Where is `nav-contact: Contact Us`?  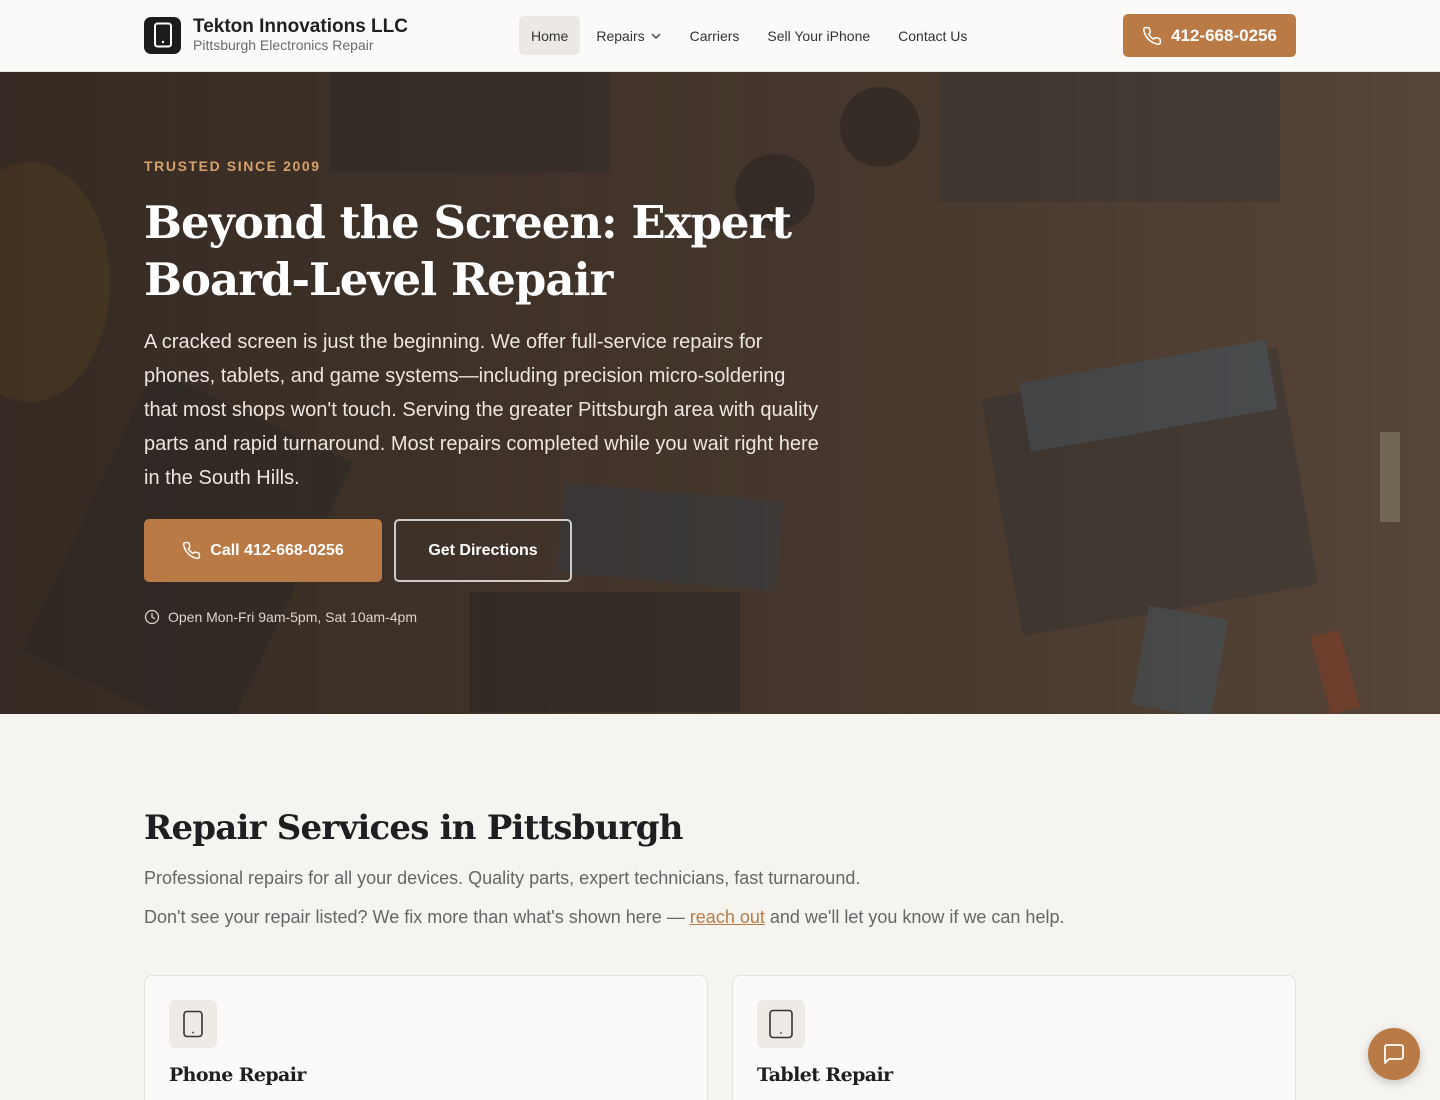 nav-contact: Contact Us is located at coordinates (932, 35).